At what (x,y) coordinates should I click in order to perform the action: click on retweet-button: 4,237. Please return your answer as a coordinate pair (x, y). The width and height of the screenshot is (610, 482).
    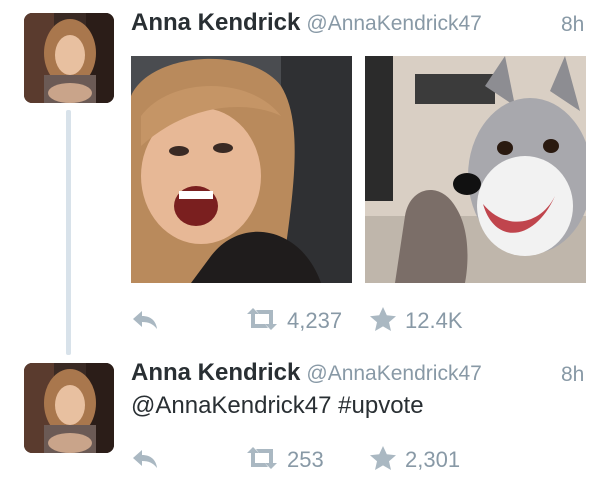
    Looking at the image, I should click on (293, 321).